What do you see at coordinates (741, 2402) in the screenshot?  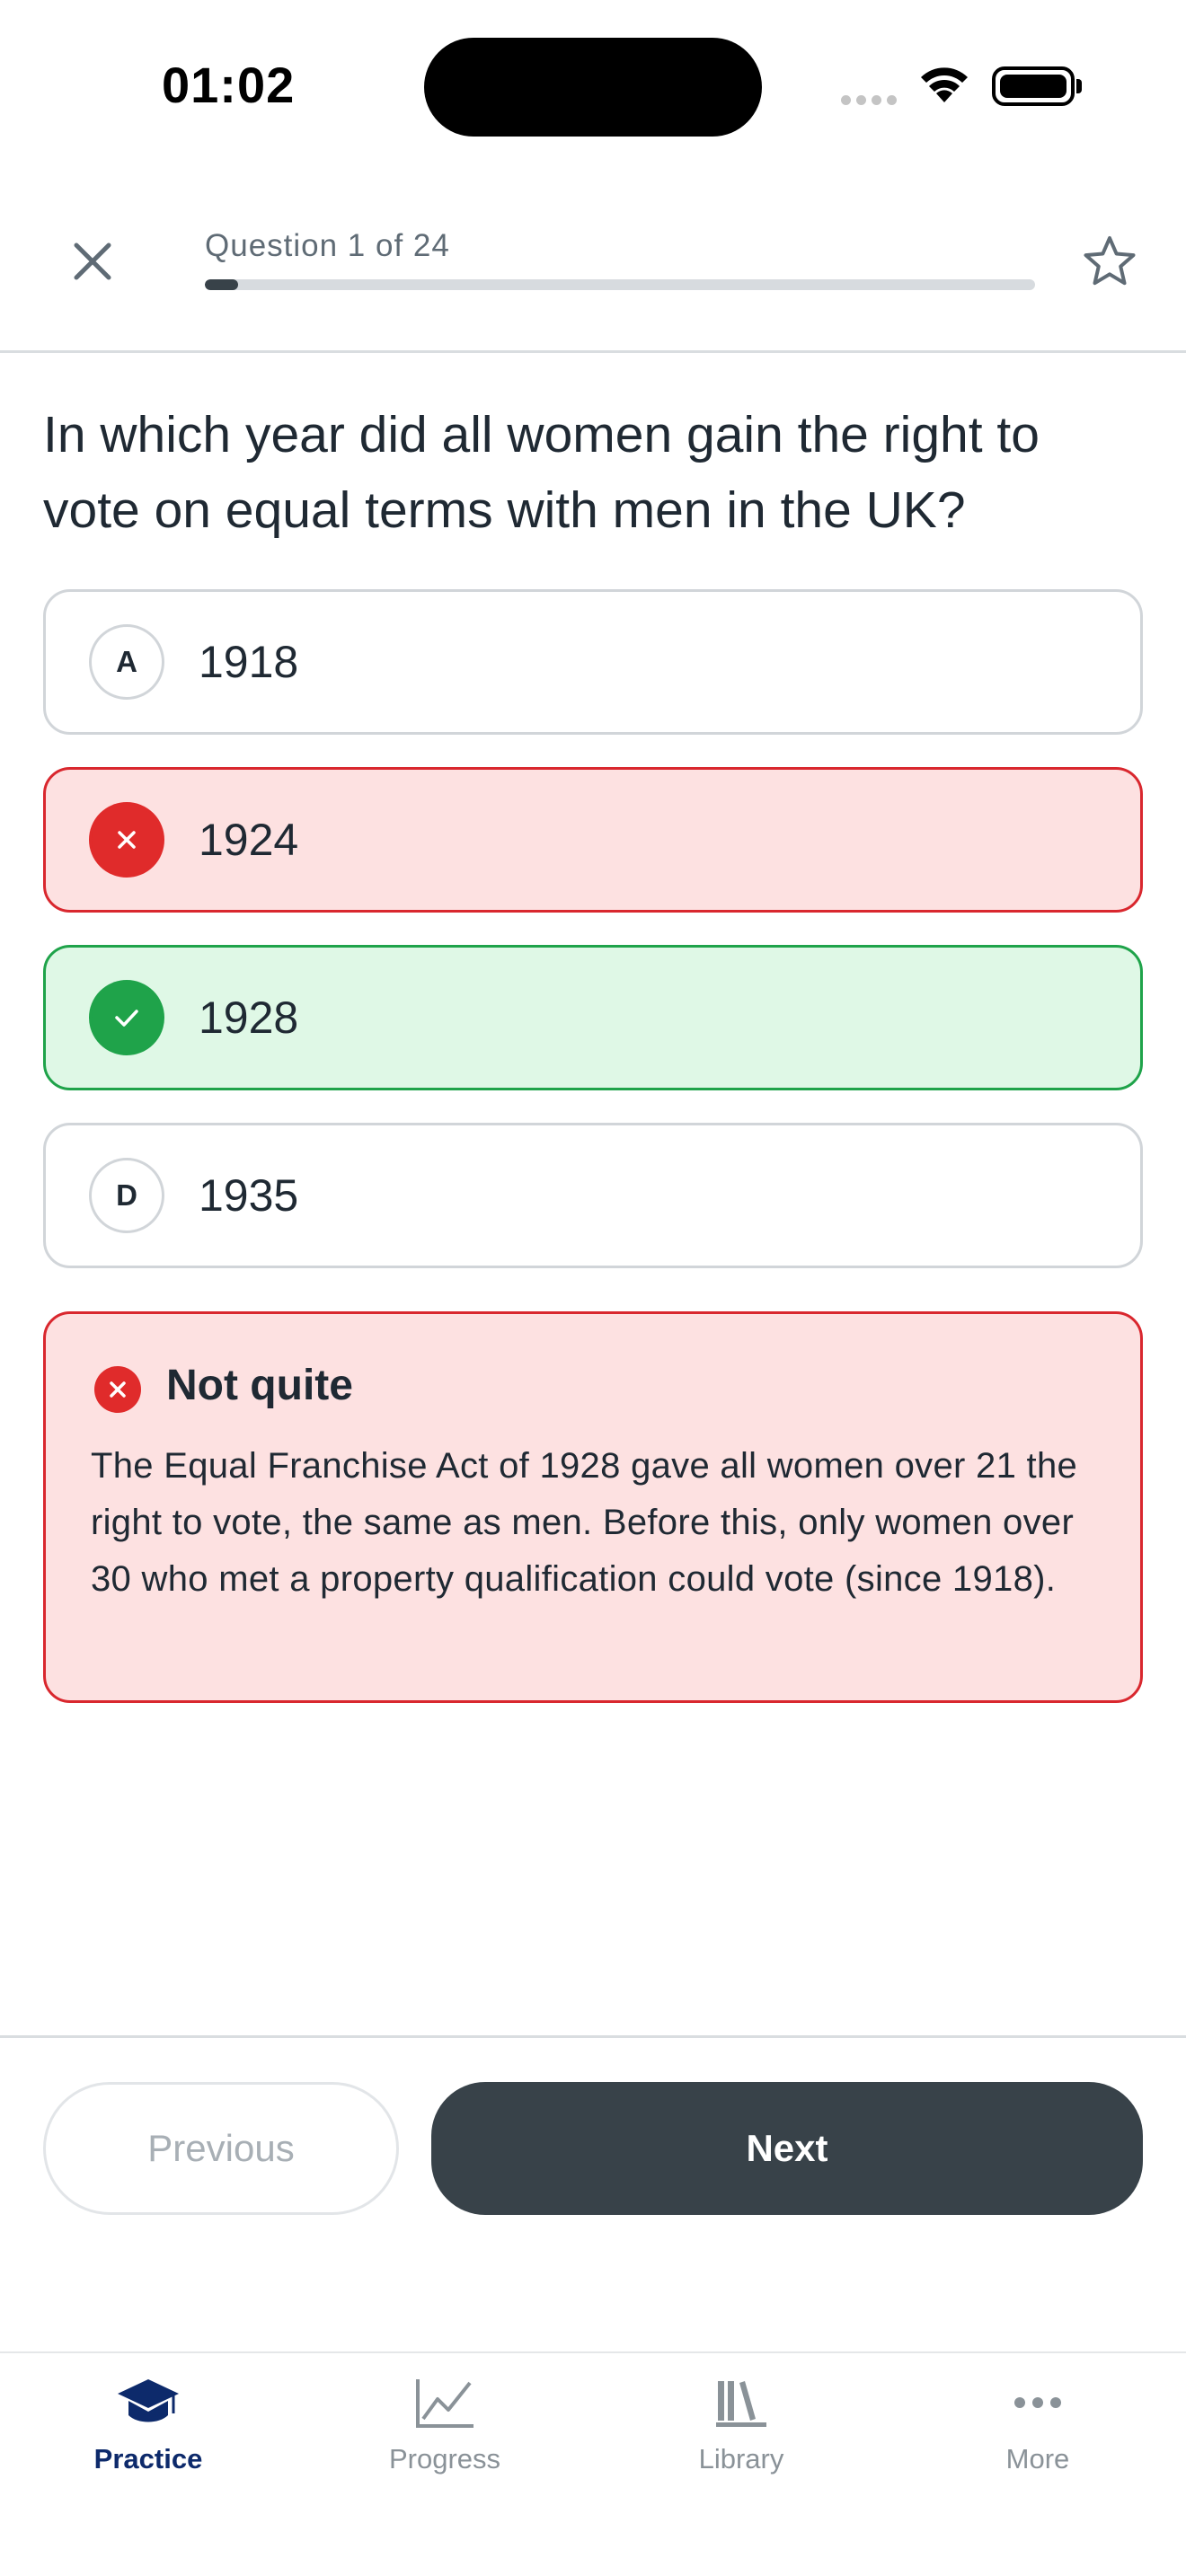 I see `books-icon` at bounding box center [741, 2402].